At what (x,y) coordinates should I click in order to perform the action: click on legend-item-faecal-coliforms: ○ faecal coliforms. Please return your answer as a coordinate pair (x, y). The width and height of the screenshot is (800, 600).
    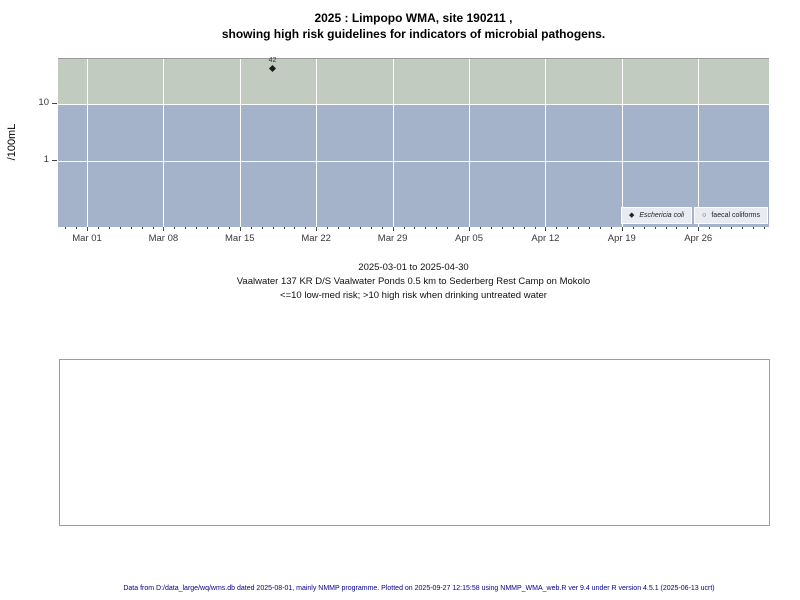
    Looking at the image, I should click on (731, 215).